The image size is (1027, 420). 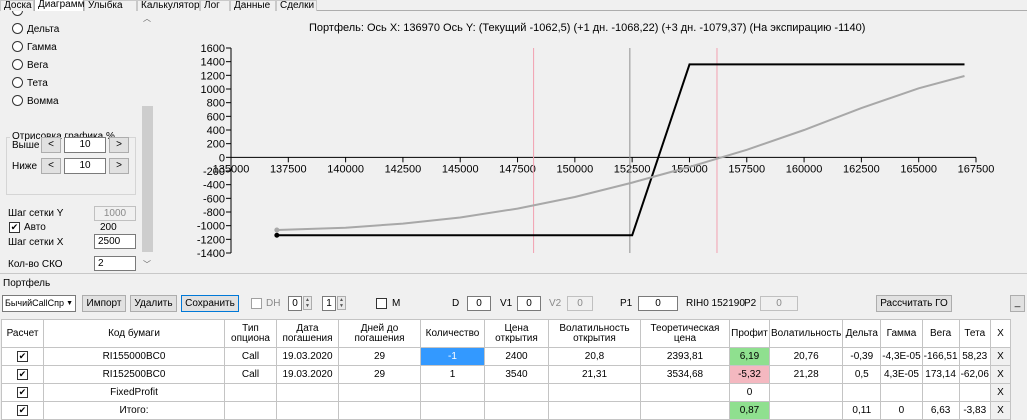 I want to click on scrollbar-thumb, so click(x=147, y=179).